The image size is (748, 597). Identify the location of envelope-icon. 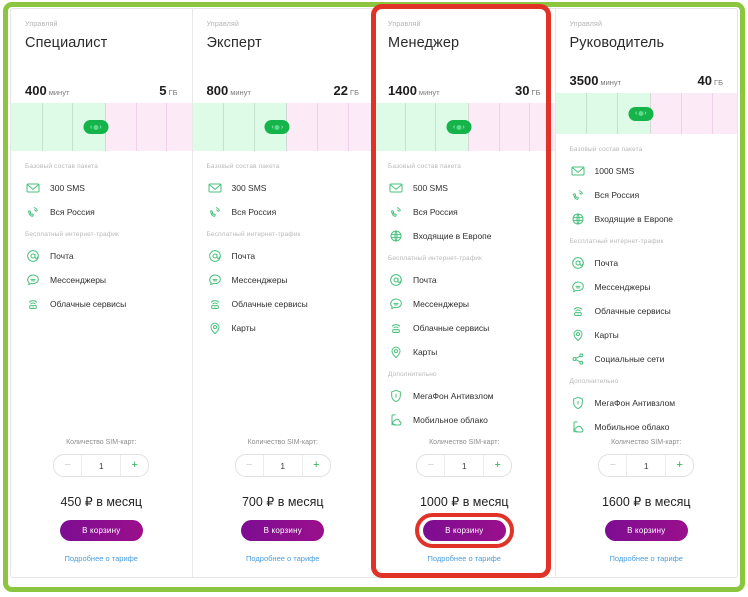
(578, 171).